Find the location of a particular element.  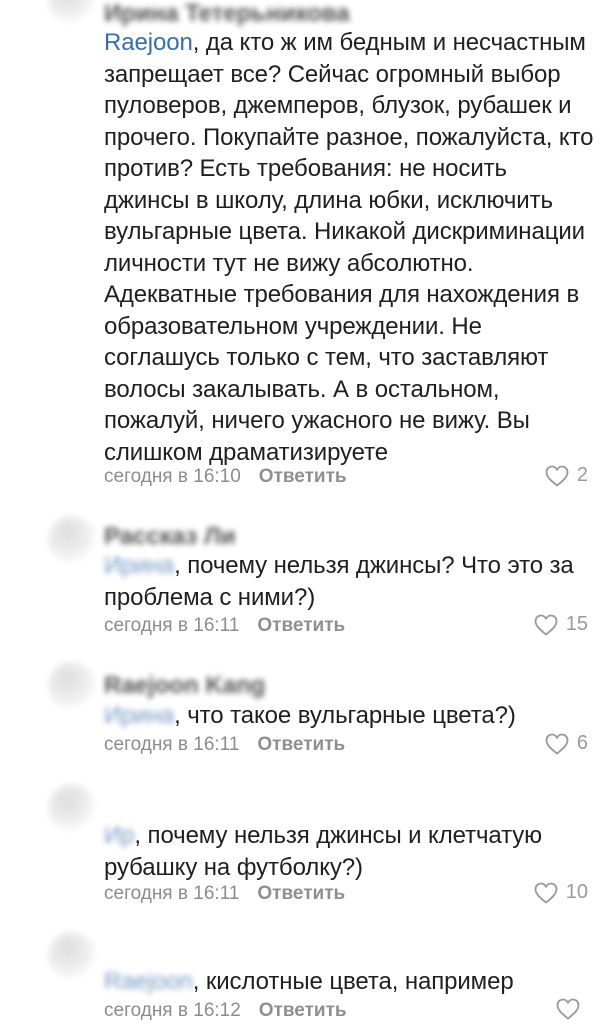

like-count: 10 is located at coordinates (576, 892).